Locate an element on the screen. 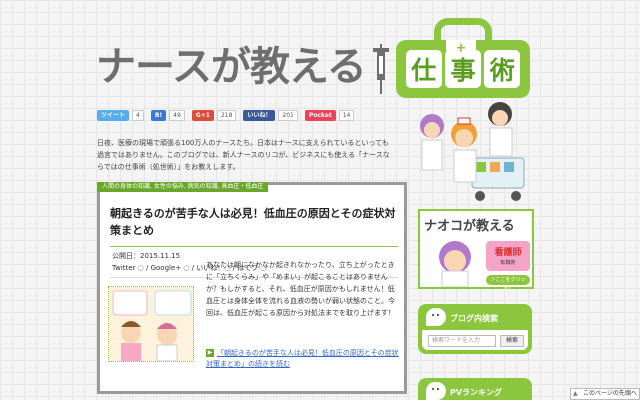 Image resolution: width=640 pixels, height=400 pixels. site-title: ナースが教える is located at coordinates (231, 63).